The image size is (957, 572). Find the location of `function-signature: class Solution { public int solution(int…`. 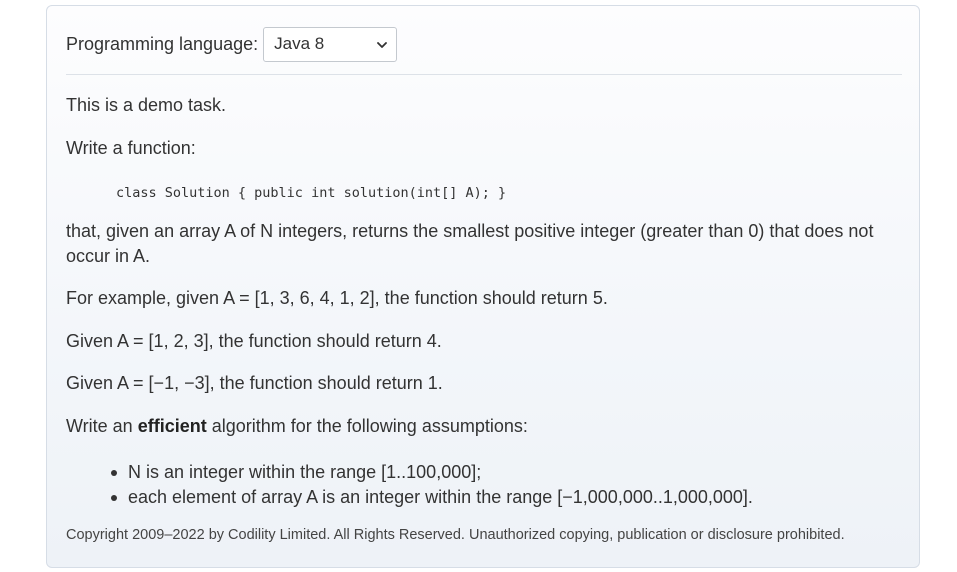

function-signature: class Solution { public int solution(int… is located at coordinates (311, 193).